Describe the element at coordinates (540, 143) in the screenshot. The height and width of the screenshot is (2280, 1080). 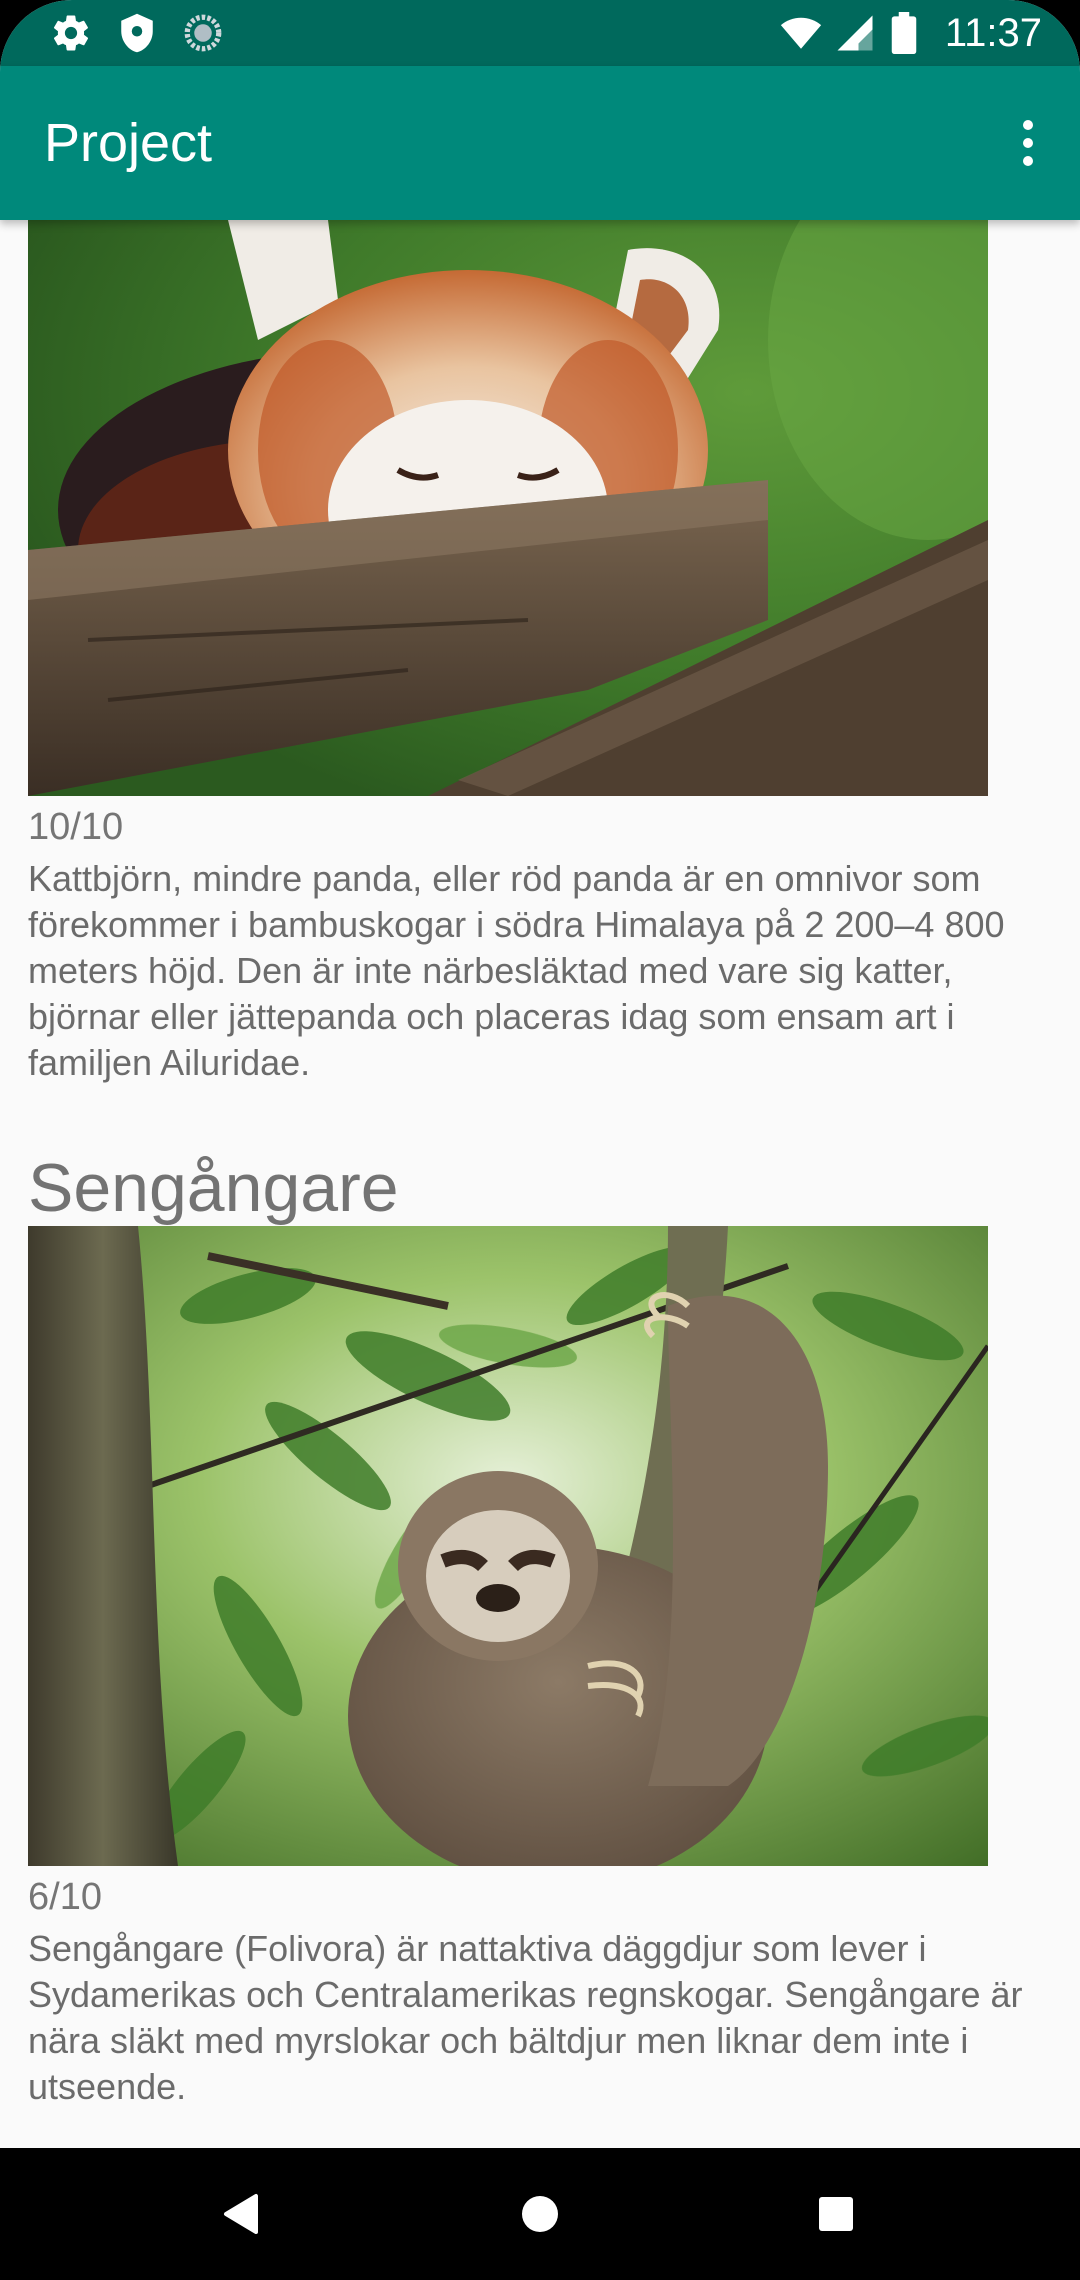
I see `app-bar: Project` at that location.